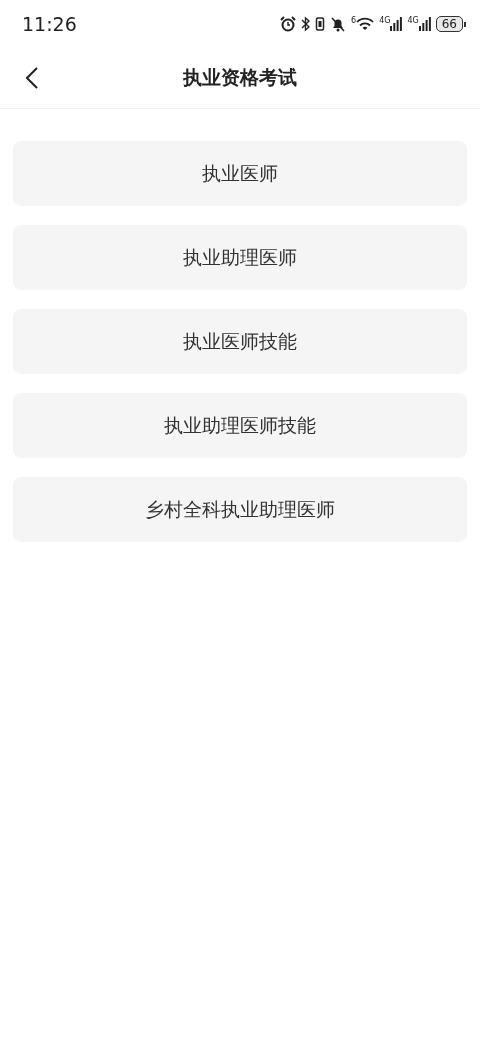 Image resolution: width=480 pixels, height=1058 pixels. Describe the element at coordinates (306, 24) in the screenshot. I see `bluetooth-icon` at that location.